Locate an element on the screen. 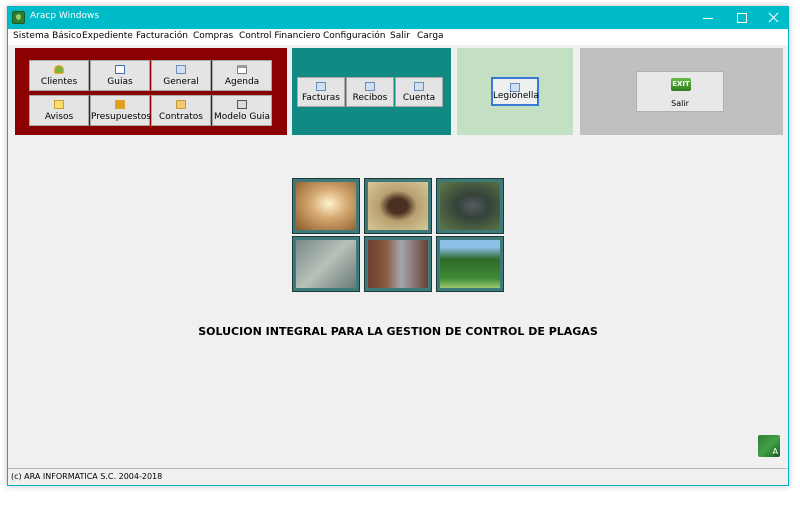  calendar-icon is located at coordinates (242, 69).